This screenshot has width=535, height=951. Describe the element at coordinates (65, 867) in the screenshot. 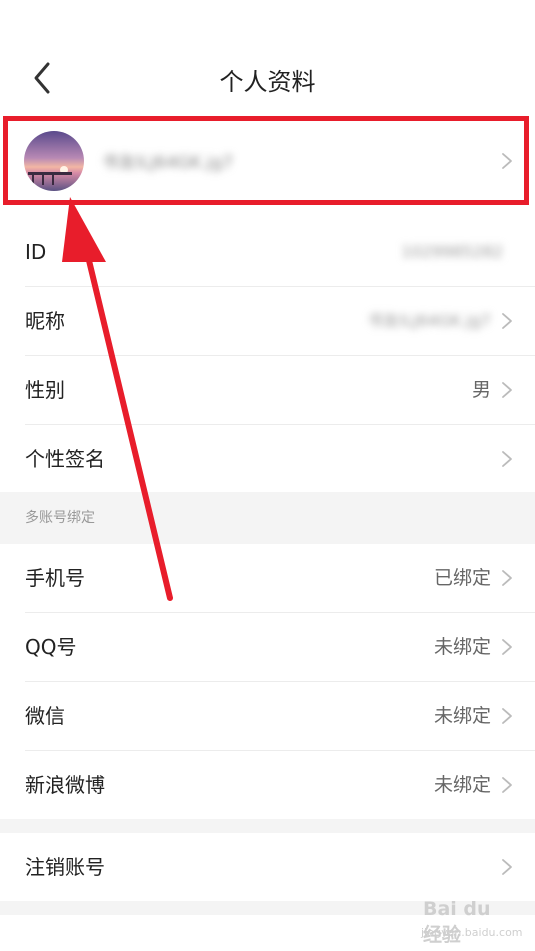

I see `deactivate-account-label: 注销账号` at that location.